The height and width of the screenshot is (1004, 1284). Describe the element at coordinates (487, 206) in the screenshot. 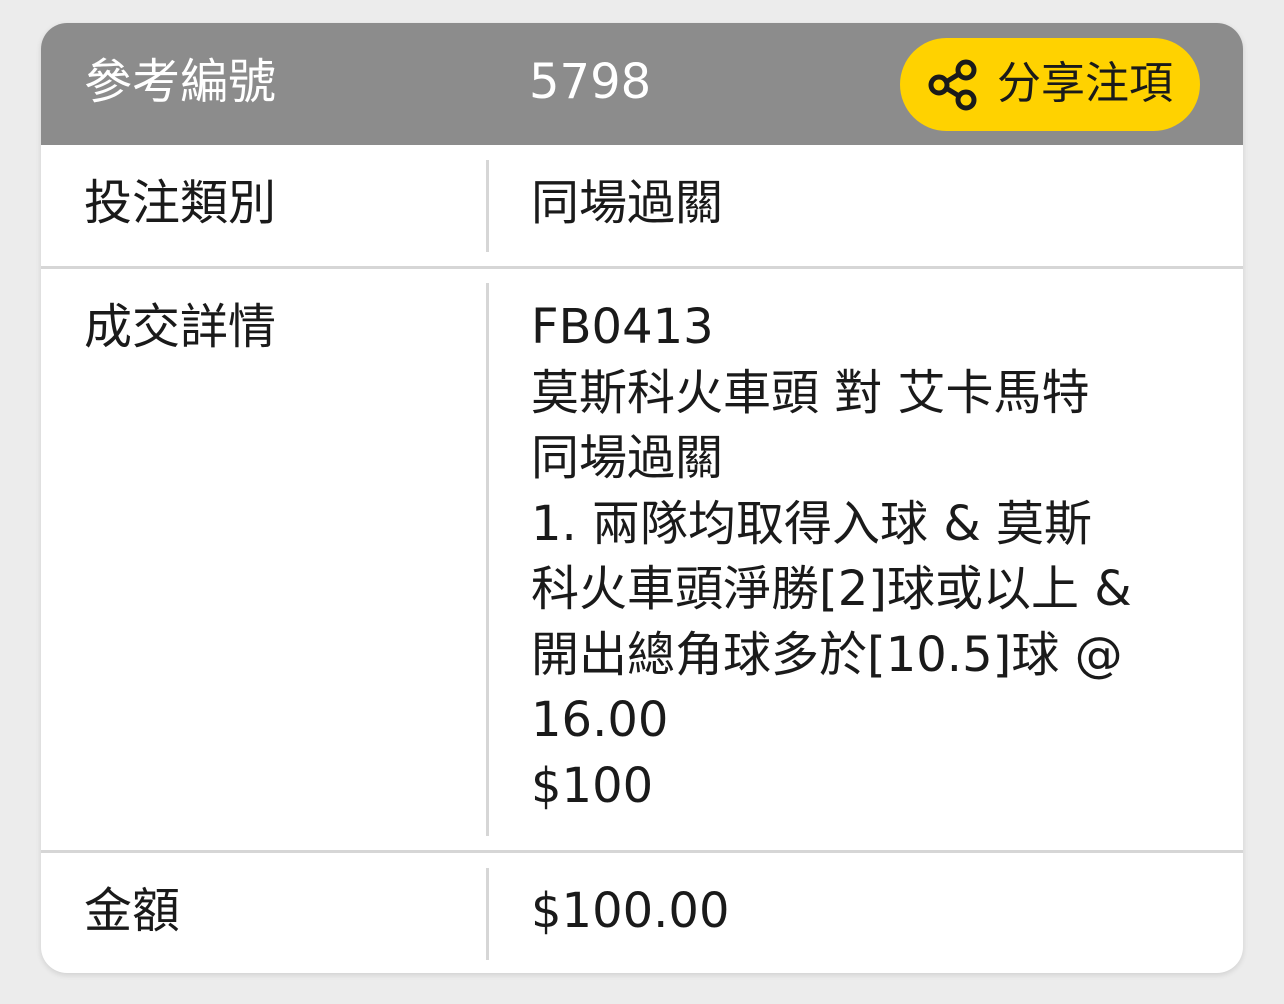

I see `bet-type-column-divider` at that location.